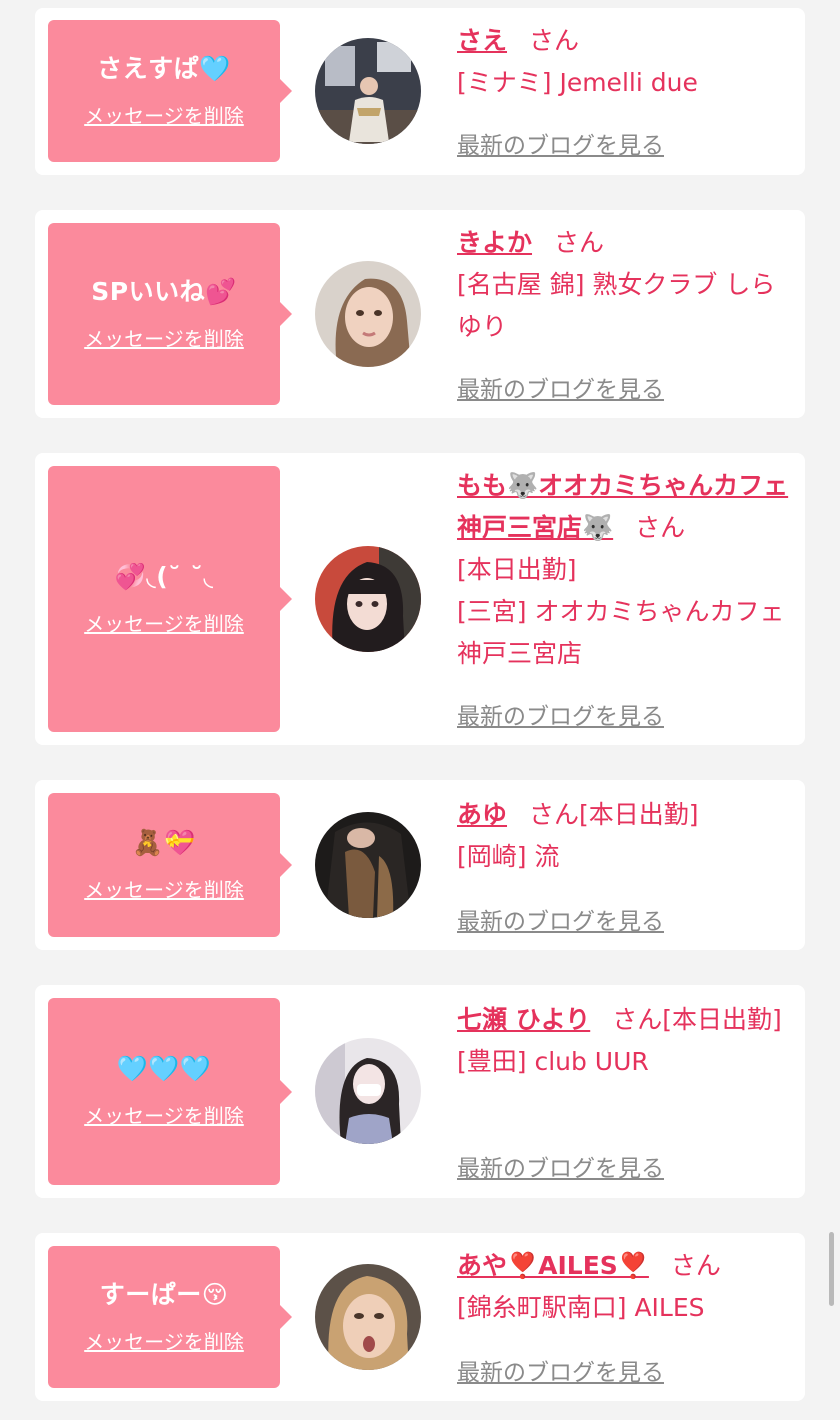  What do you see at coordinates (164, 1068) in the screenshot?
I see `message-text: 🩵🩵🩵` at bounding box center [164, 1068].